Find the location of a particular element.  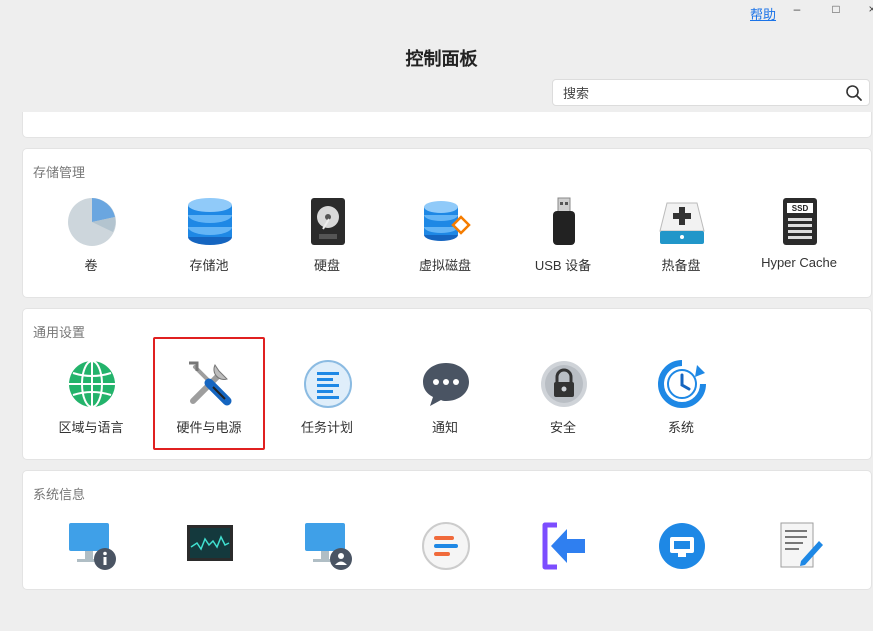

search-box is located at coordinates (711, 92).